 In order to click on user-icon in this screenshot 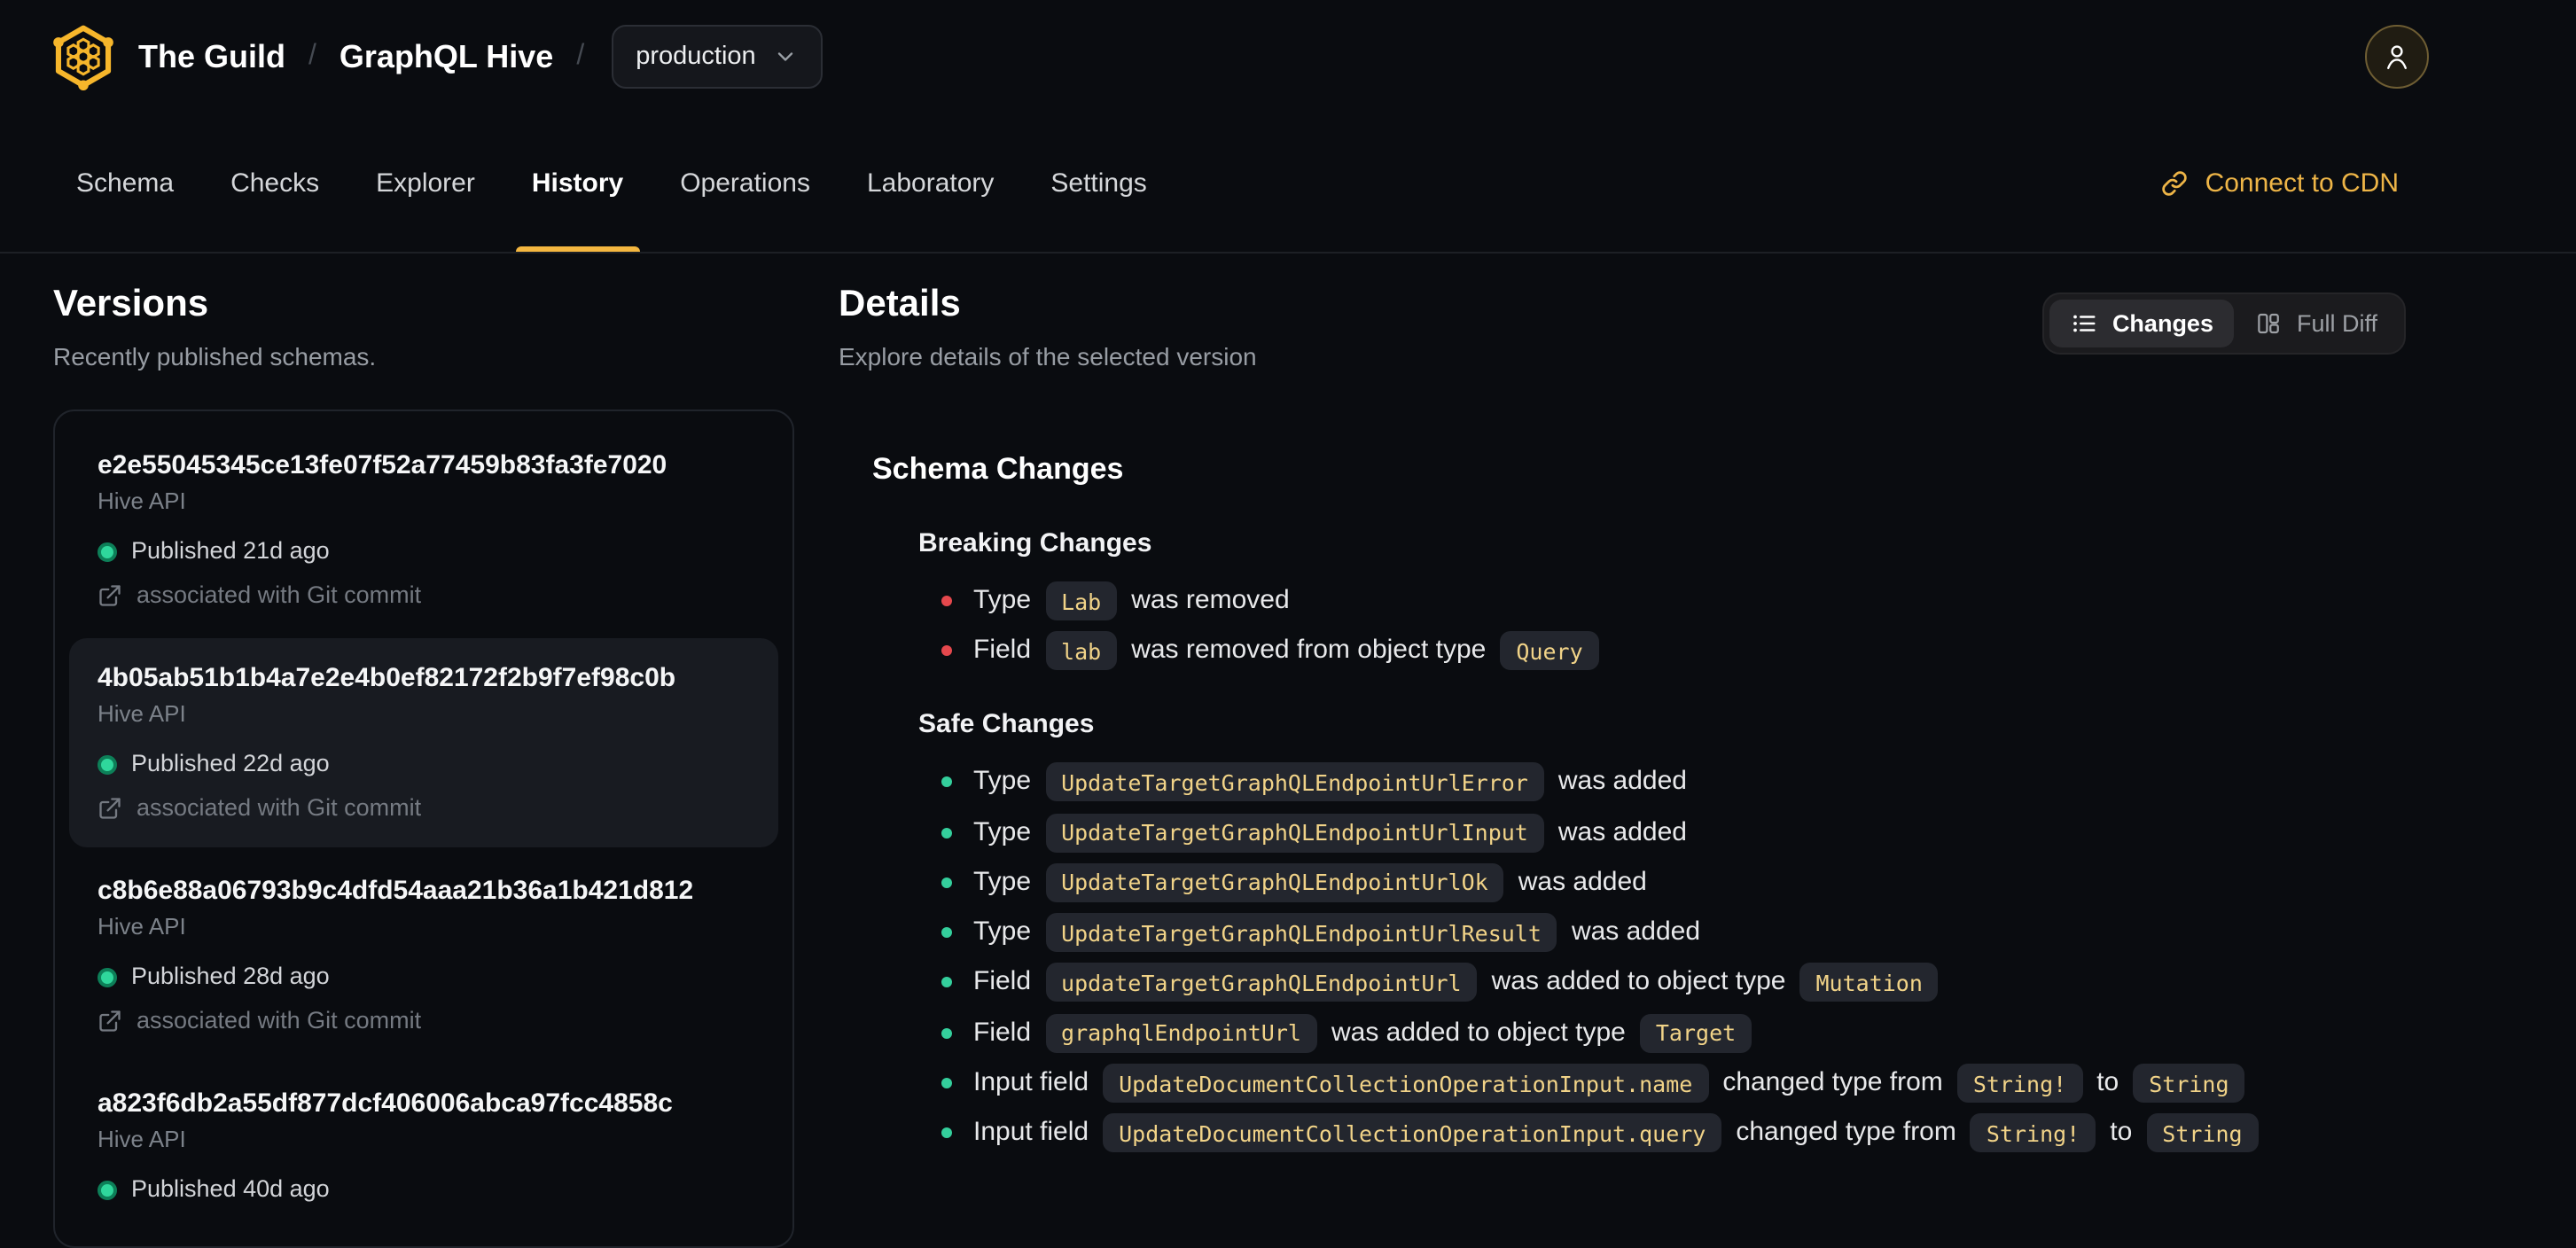, I will do `click(2397, 57)`.